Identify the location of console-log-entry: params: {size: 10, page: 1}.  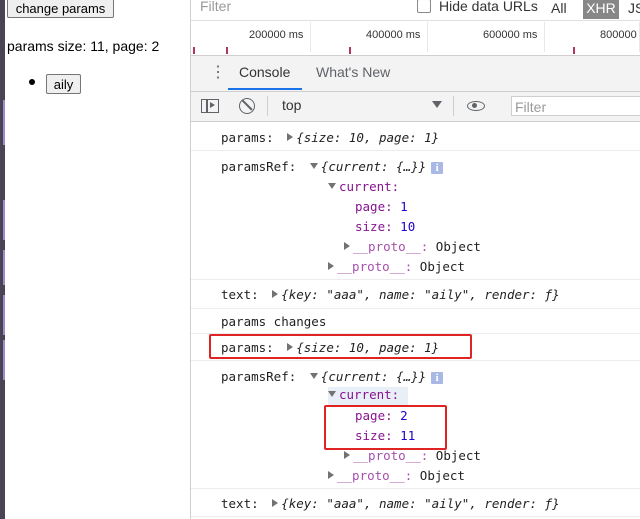
(430, 137).